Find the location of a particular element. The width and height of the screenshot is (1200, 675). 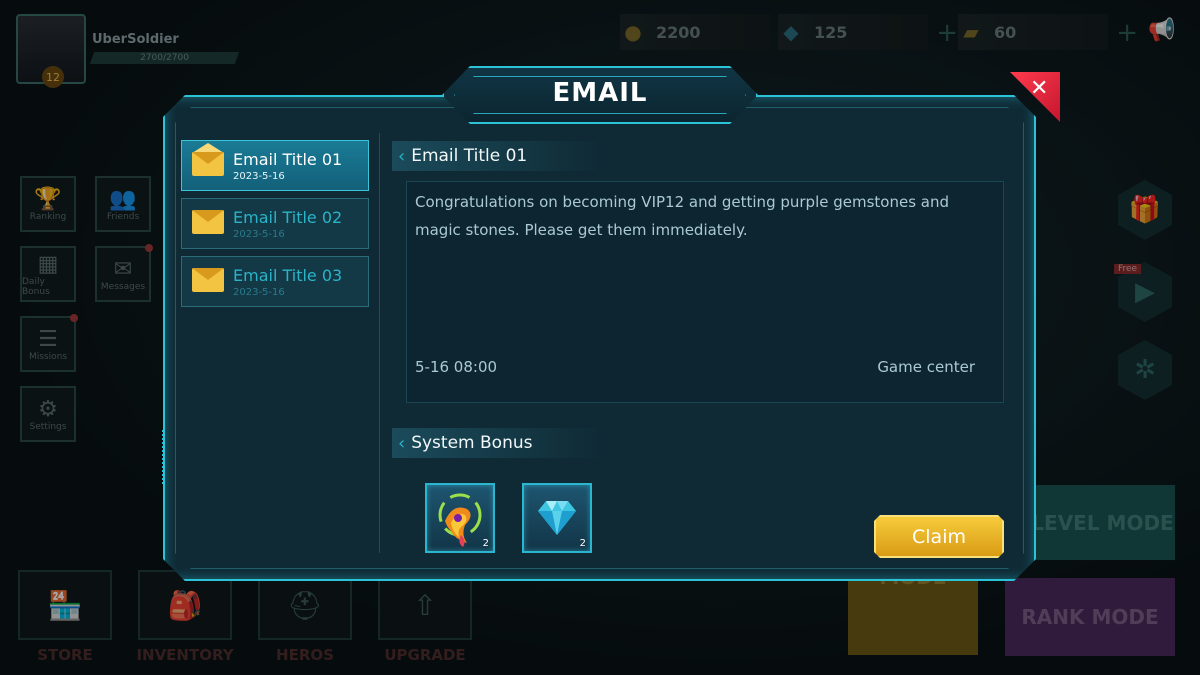

bonus-heading: System Bonus is located at coordinates (472, 443).